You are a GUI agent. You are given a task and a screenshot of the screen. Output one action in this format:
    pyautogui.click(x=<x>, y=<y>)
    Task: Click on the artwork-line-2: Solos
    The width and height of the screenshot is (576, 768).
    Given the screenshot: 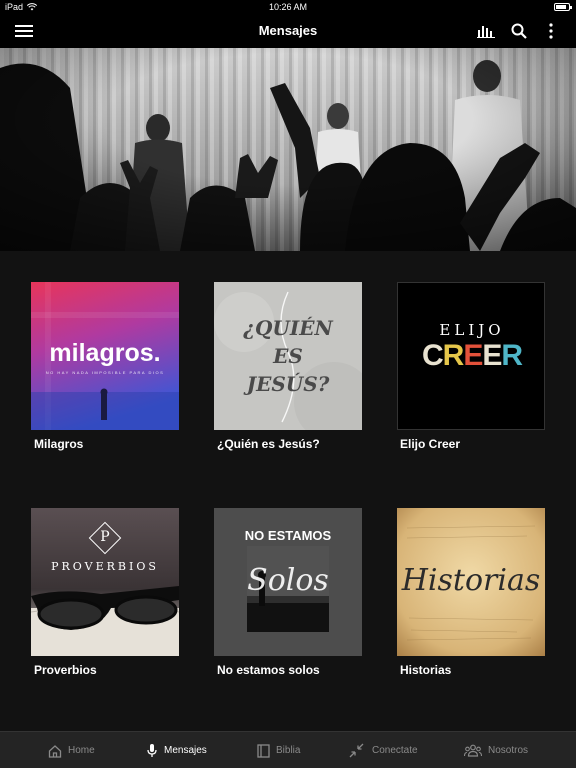 What is the action you would take?
    pyautogui.click(x=288, y=580)
    